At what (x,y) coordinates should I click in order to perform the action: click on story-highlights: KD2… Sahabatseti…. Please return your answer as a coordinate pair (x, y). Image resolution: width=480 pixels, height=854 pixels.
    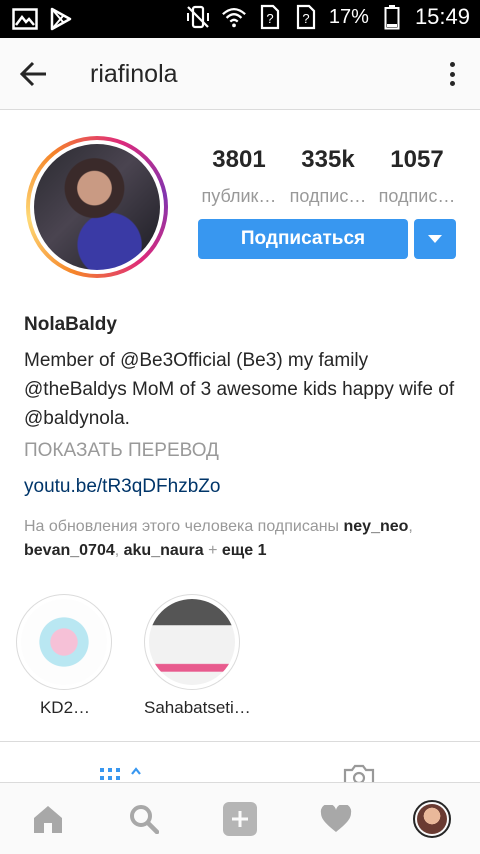
    Looking at the image, I should click on (133, 656).